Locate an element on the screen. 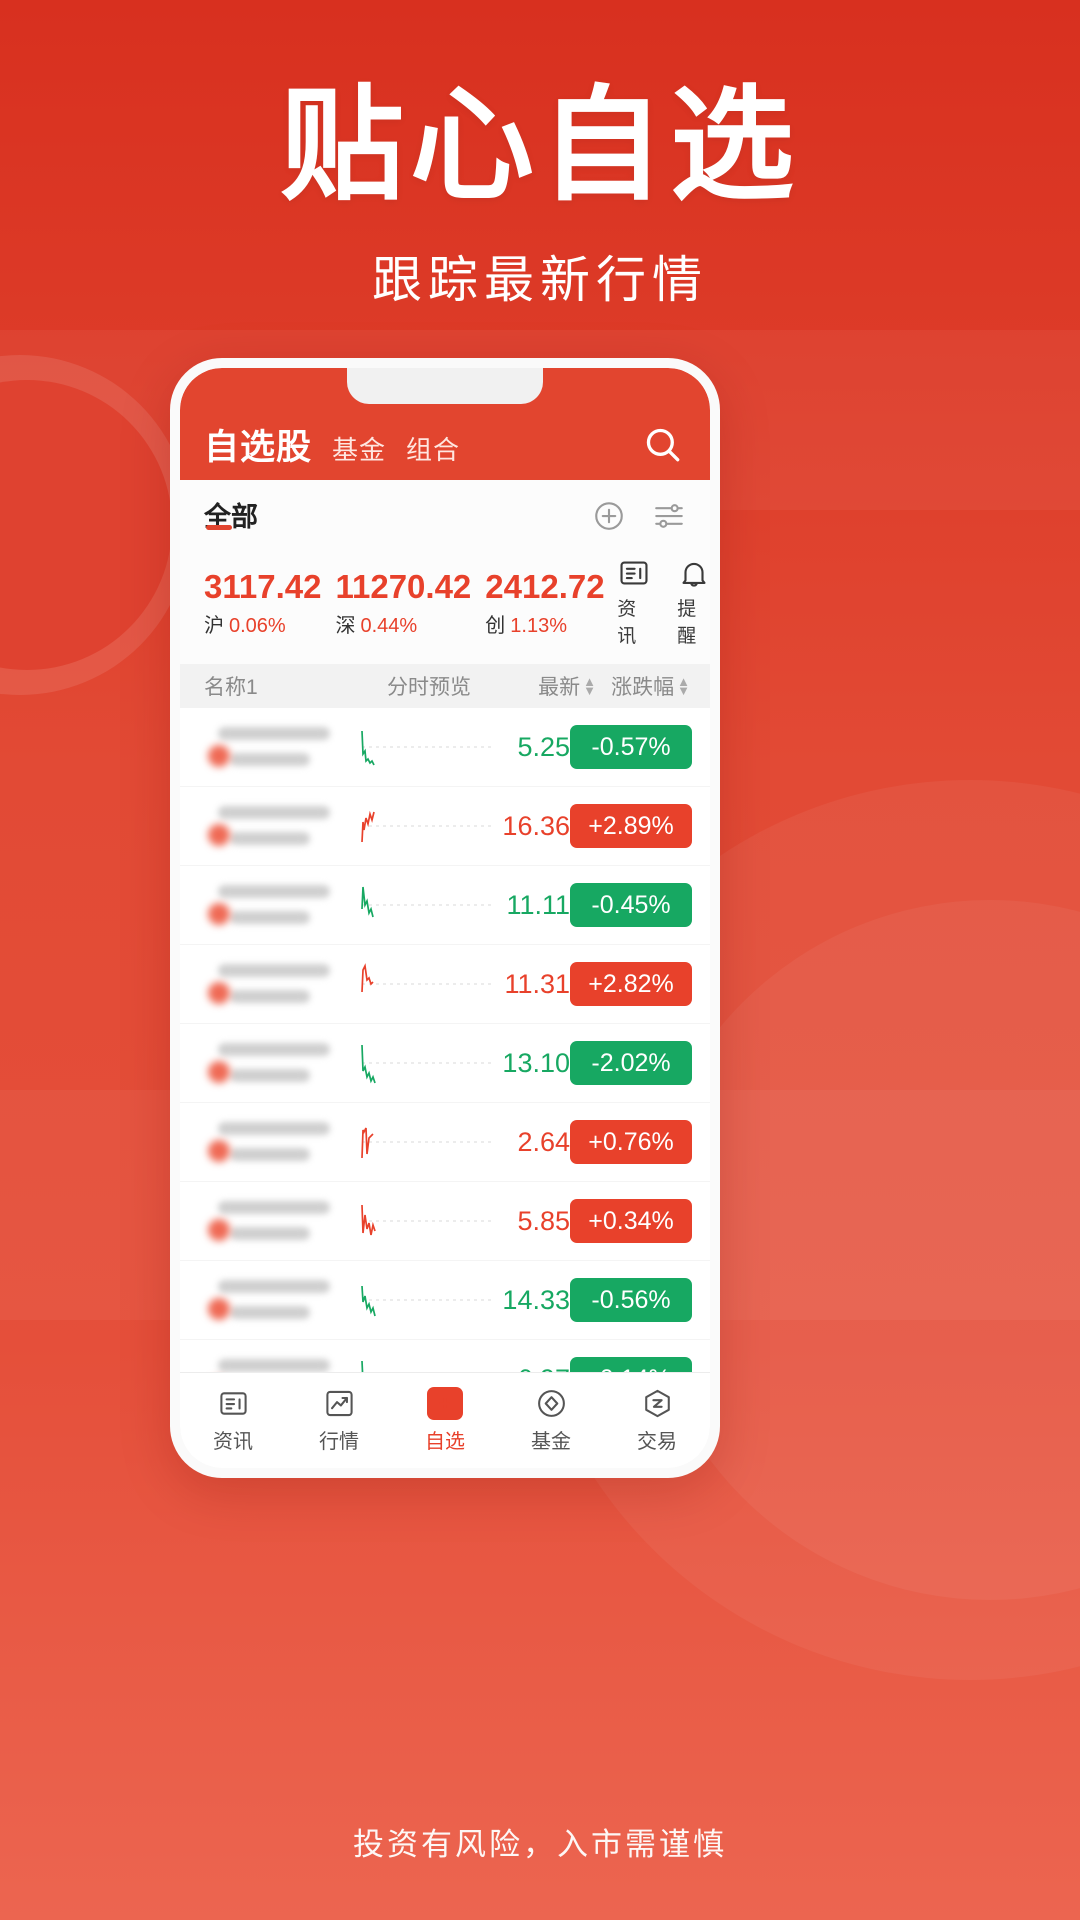 This screenshot has width=1080, height=1920. index-meta: 沪 0.06% is located at coordinates (262, 623).